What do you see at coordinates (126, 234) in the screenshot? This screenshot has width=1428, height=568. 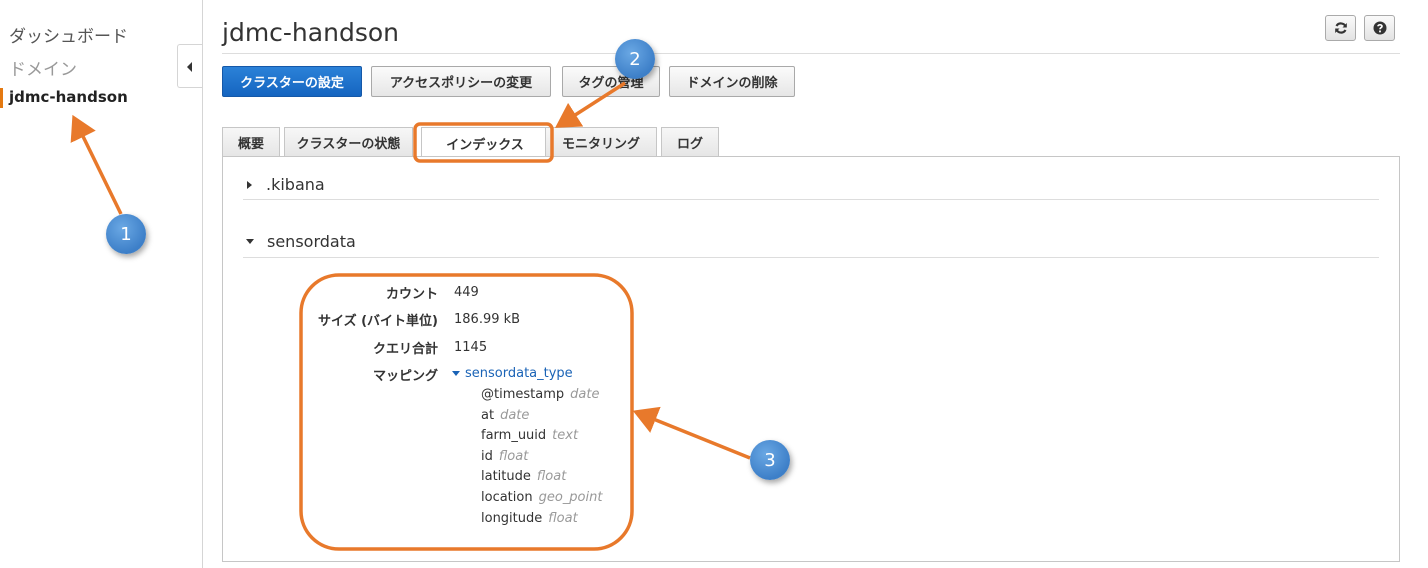 I see `step-badge-1: 1` at bounding box center [126, 234].